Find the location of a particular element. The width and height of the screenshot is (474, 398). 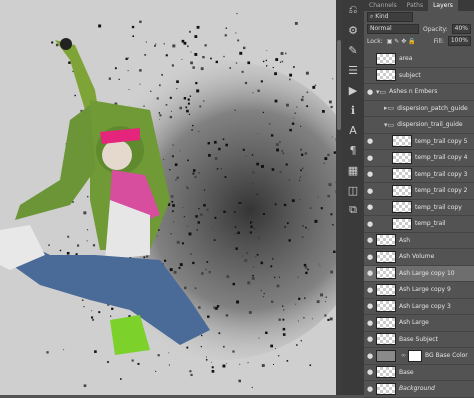

layer-row: ▸▭dispersion_patch_guide is located at coordinates (419, 109).